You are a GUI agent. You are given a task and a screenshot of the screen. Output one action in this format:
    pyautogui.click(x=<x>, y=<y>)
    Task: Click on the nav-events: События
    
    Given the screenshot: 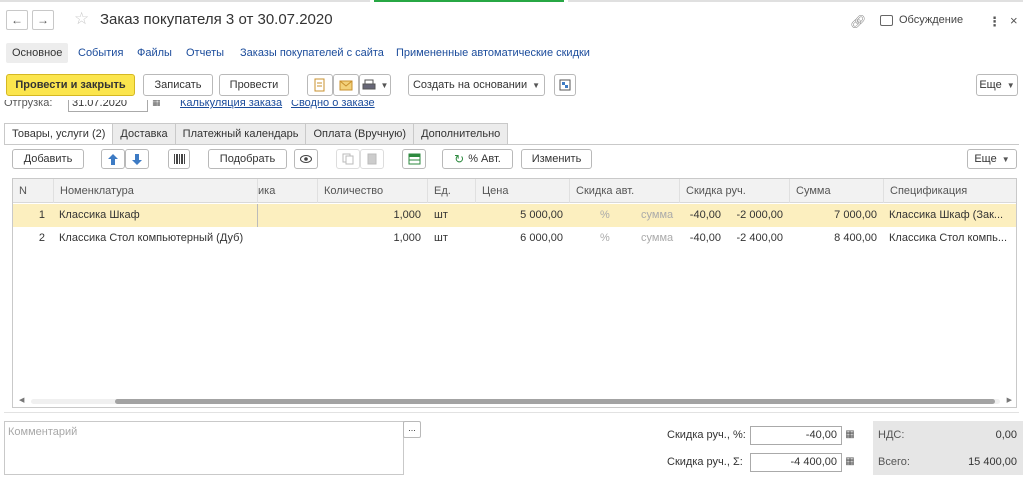 What is the action you would take?
    pyautogui.click(x=100, y=53)
    